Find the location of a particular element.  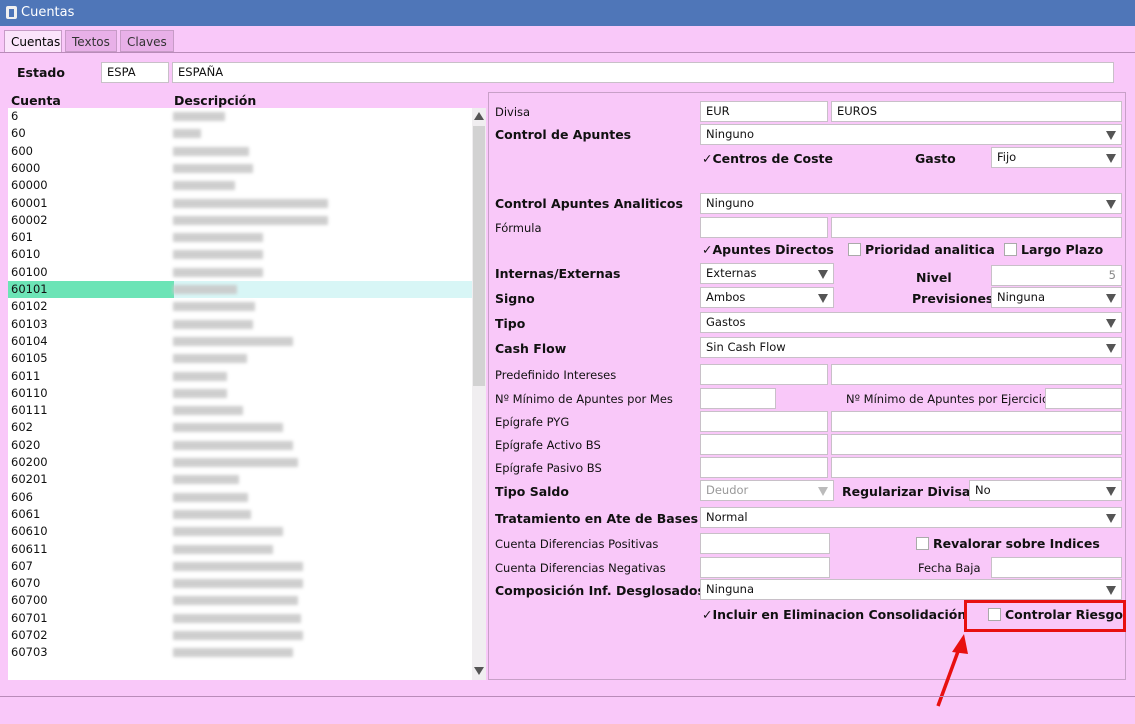

estado-name-field: ESPAÑA is located at coordinates (643, 72).